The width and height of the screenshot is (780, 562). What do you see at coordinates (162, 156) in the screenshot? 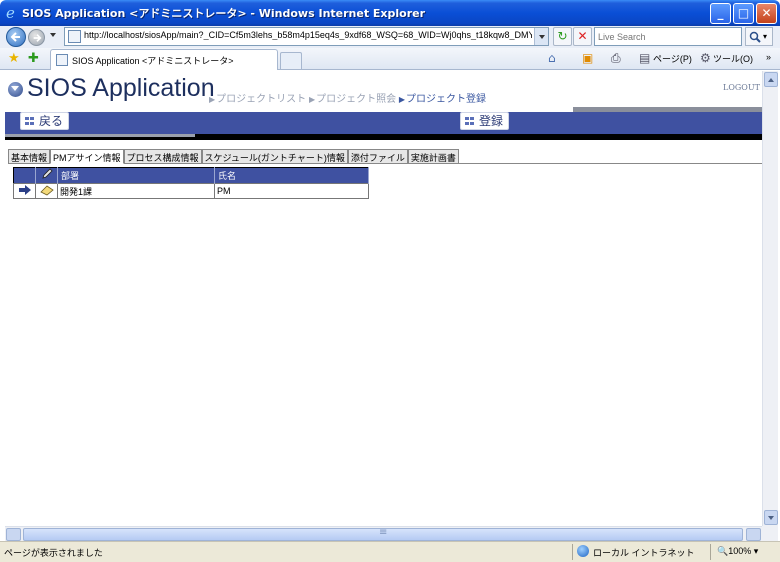
I see `tab-process-config: プロセス構成情報` at bounding box center [162, 156].